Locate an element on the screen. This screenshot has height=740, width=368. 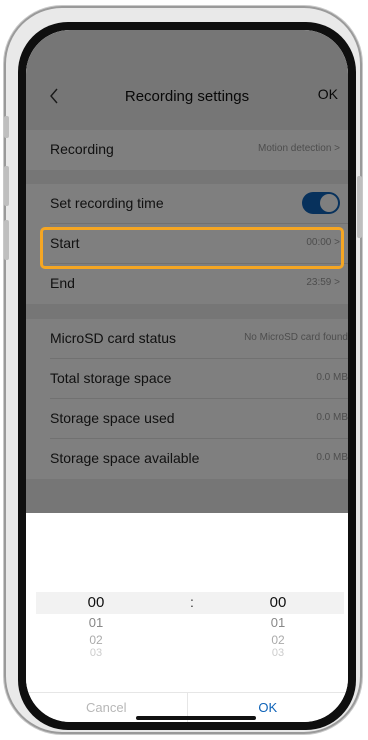
volume-down-button is located at coordinates (6, 240).